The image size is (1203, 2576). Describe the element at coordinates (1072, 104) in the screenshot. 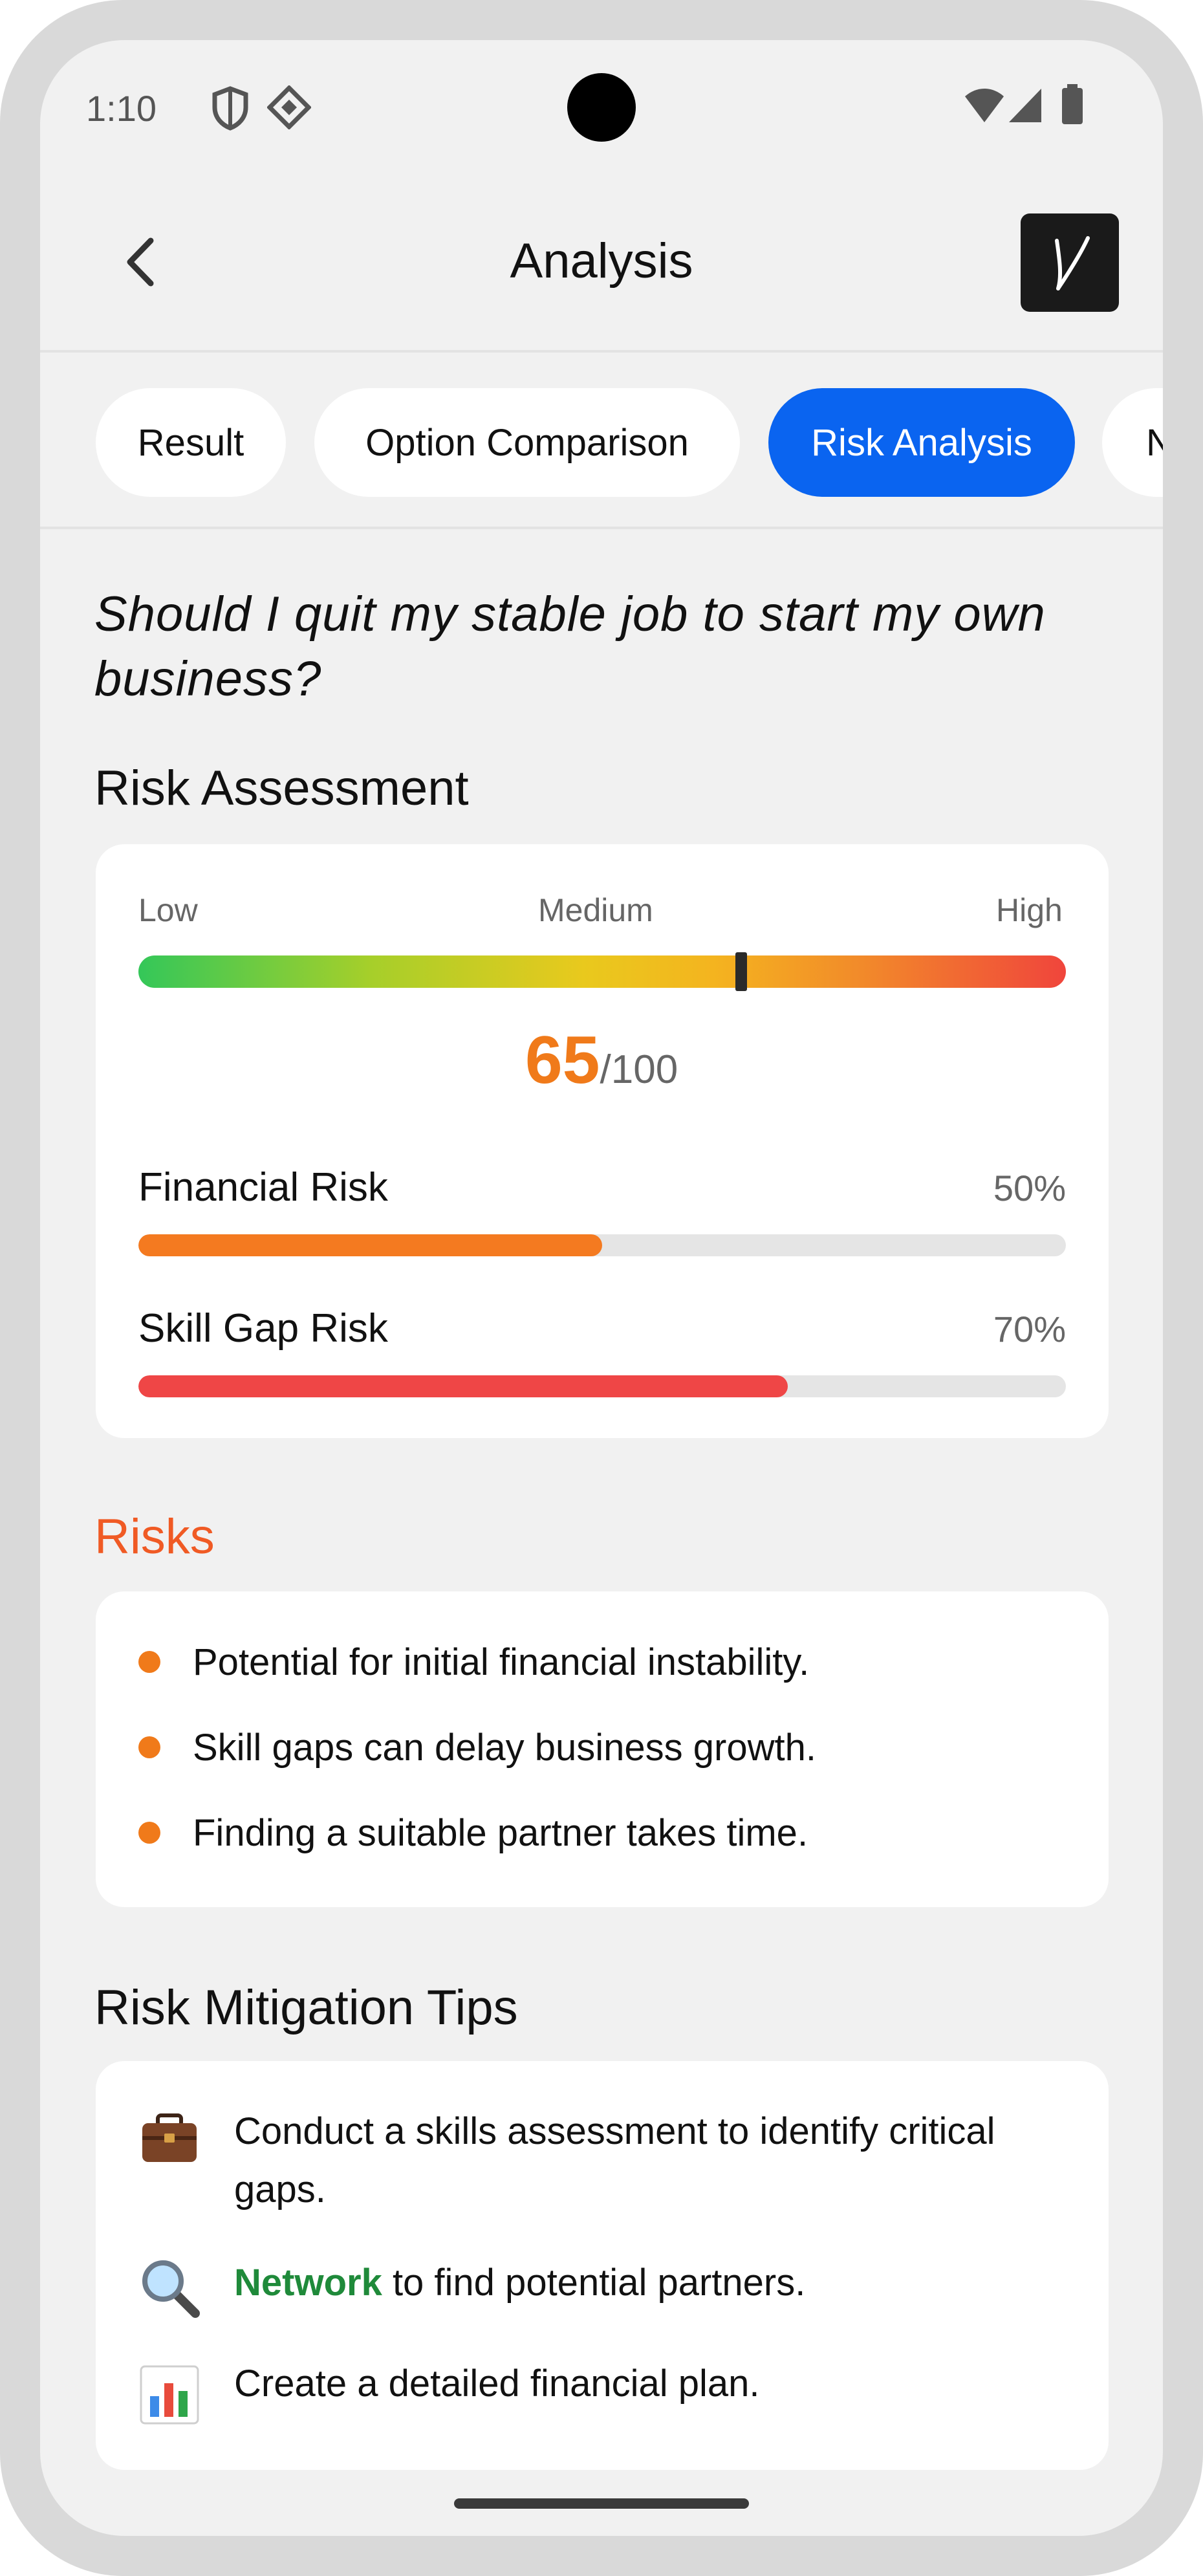

I see `battery-icon` at that location.